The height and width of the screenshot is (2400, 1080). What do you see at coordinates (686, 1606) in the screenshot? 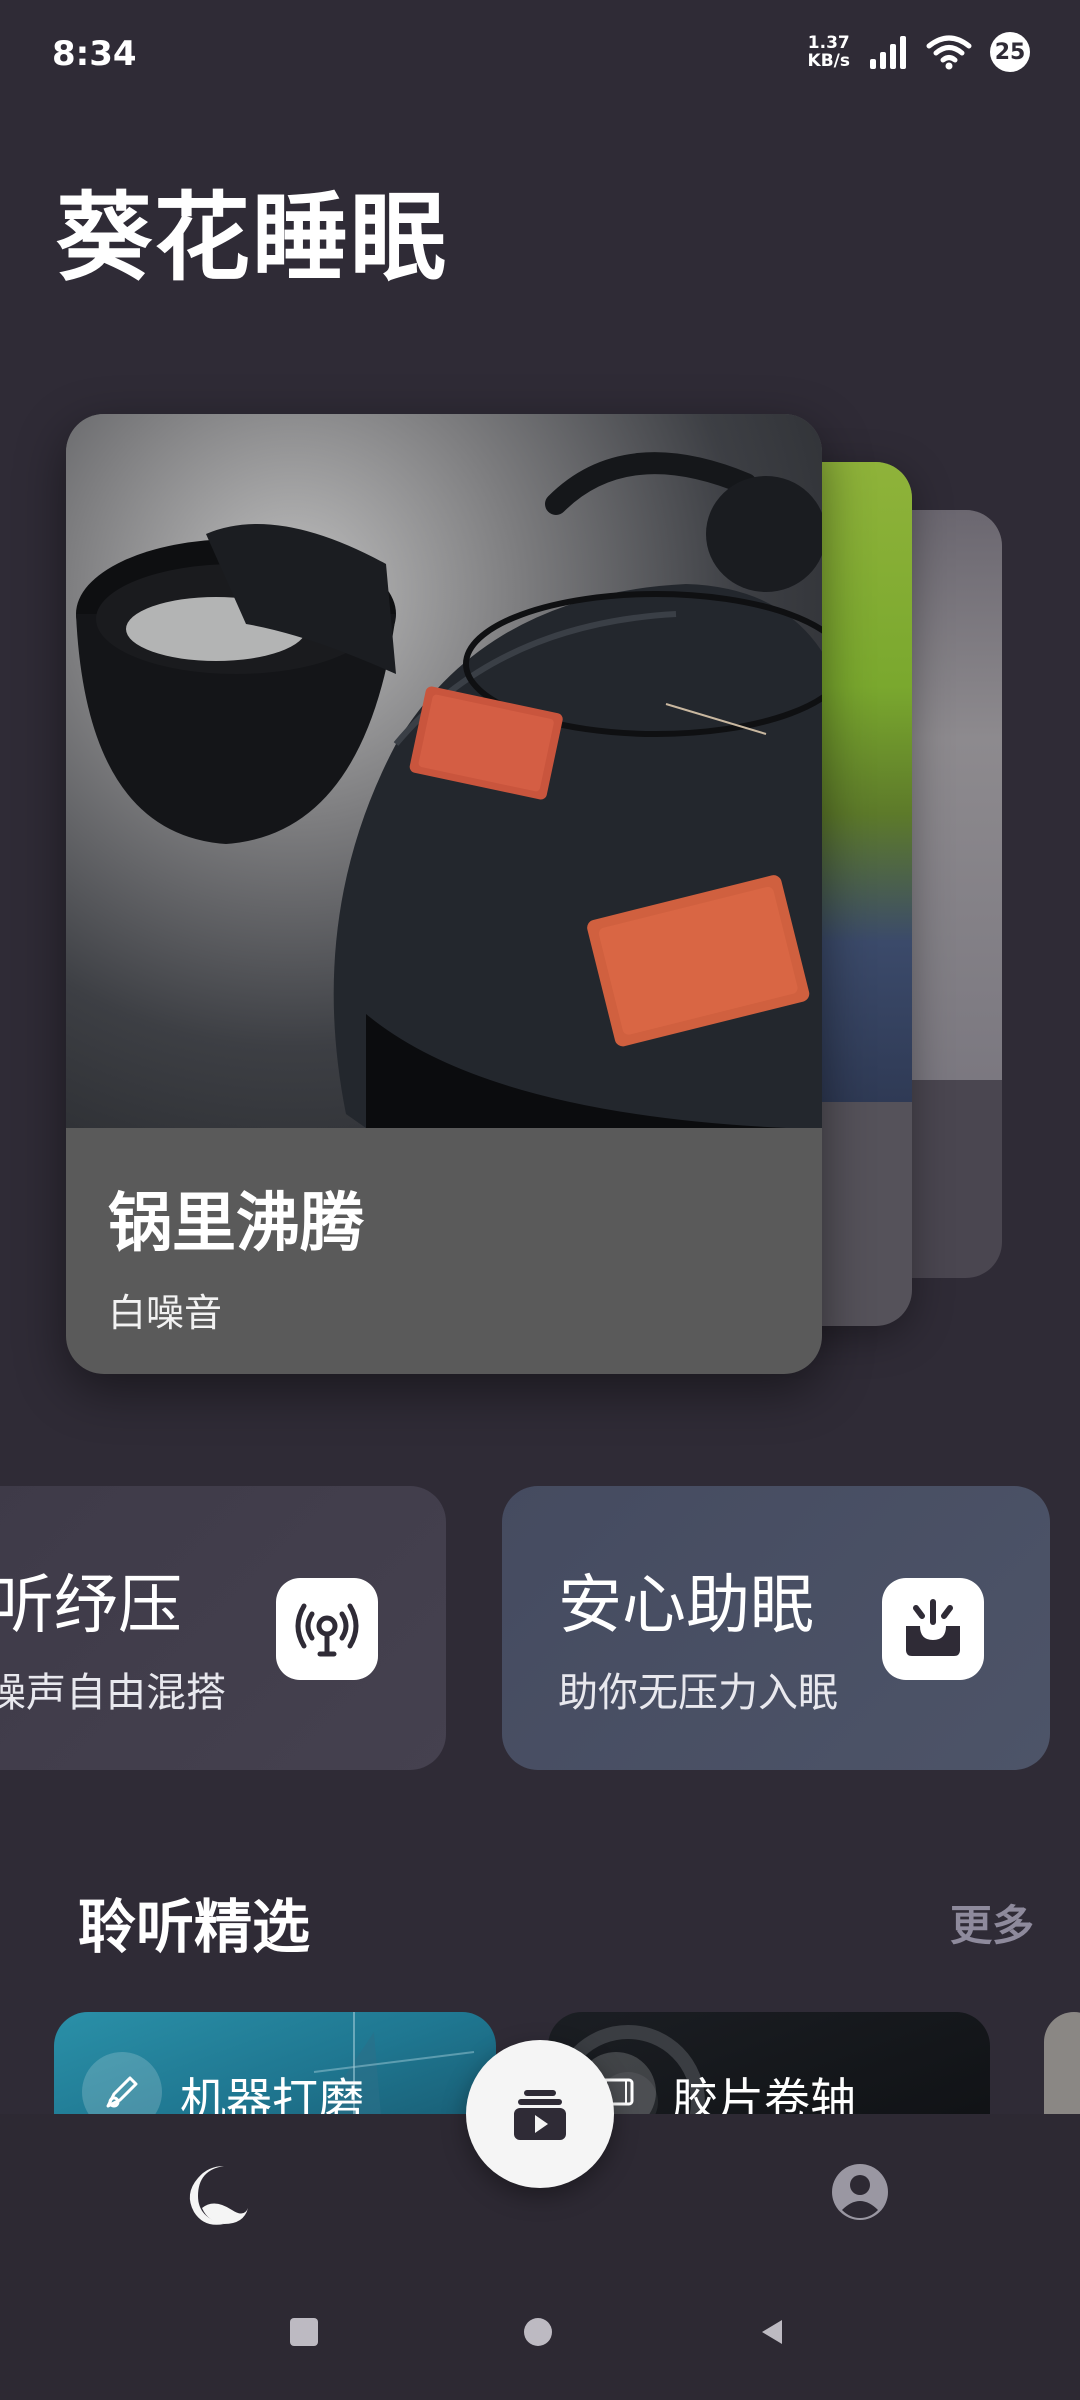
I see `feature-title: 安心助眠` at bounding box center [686, 1606].